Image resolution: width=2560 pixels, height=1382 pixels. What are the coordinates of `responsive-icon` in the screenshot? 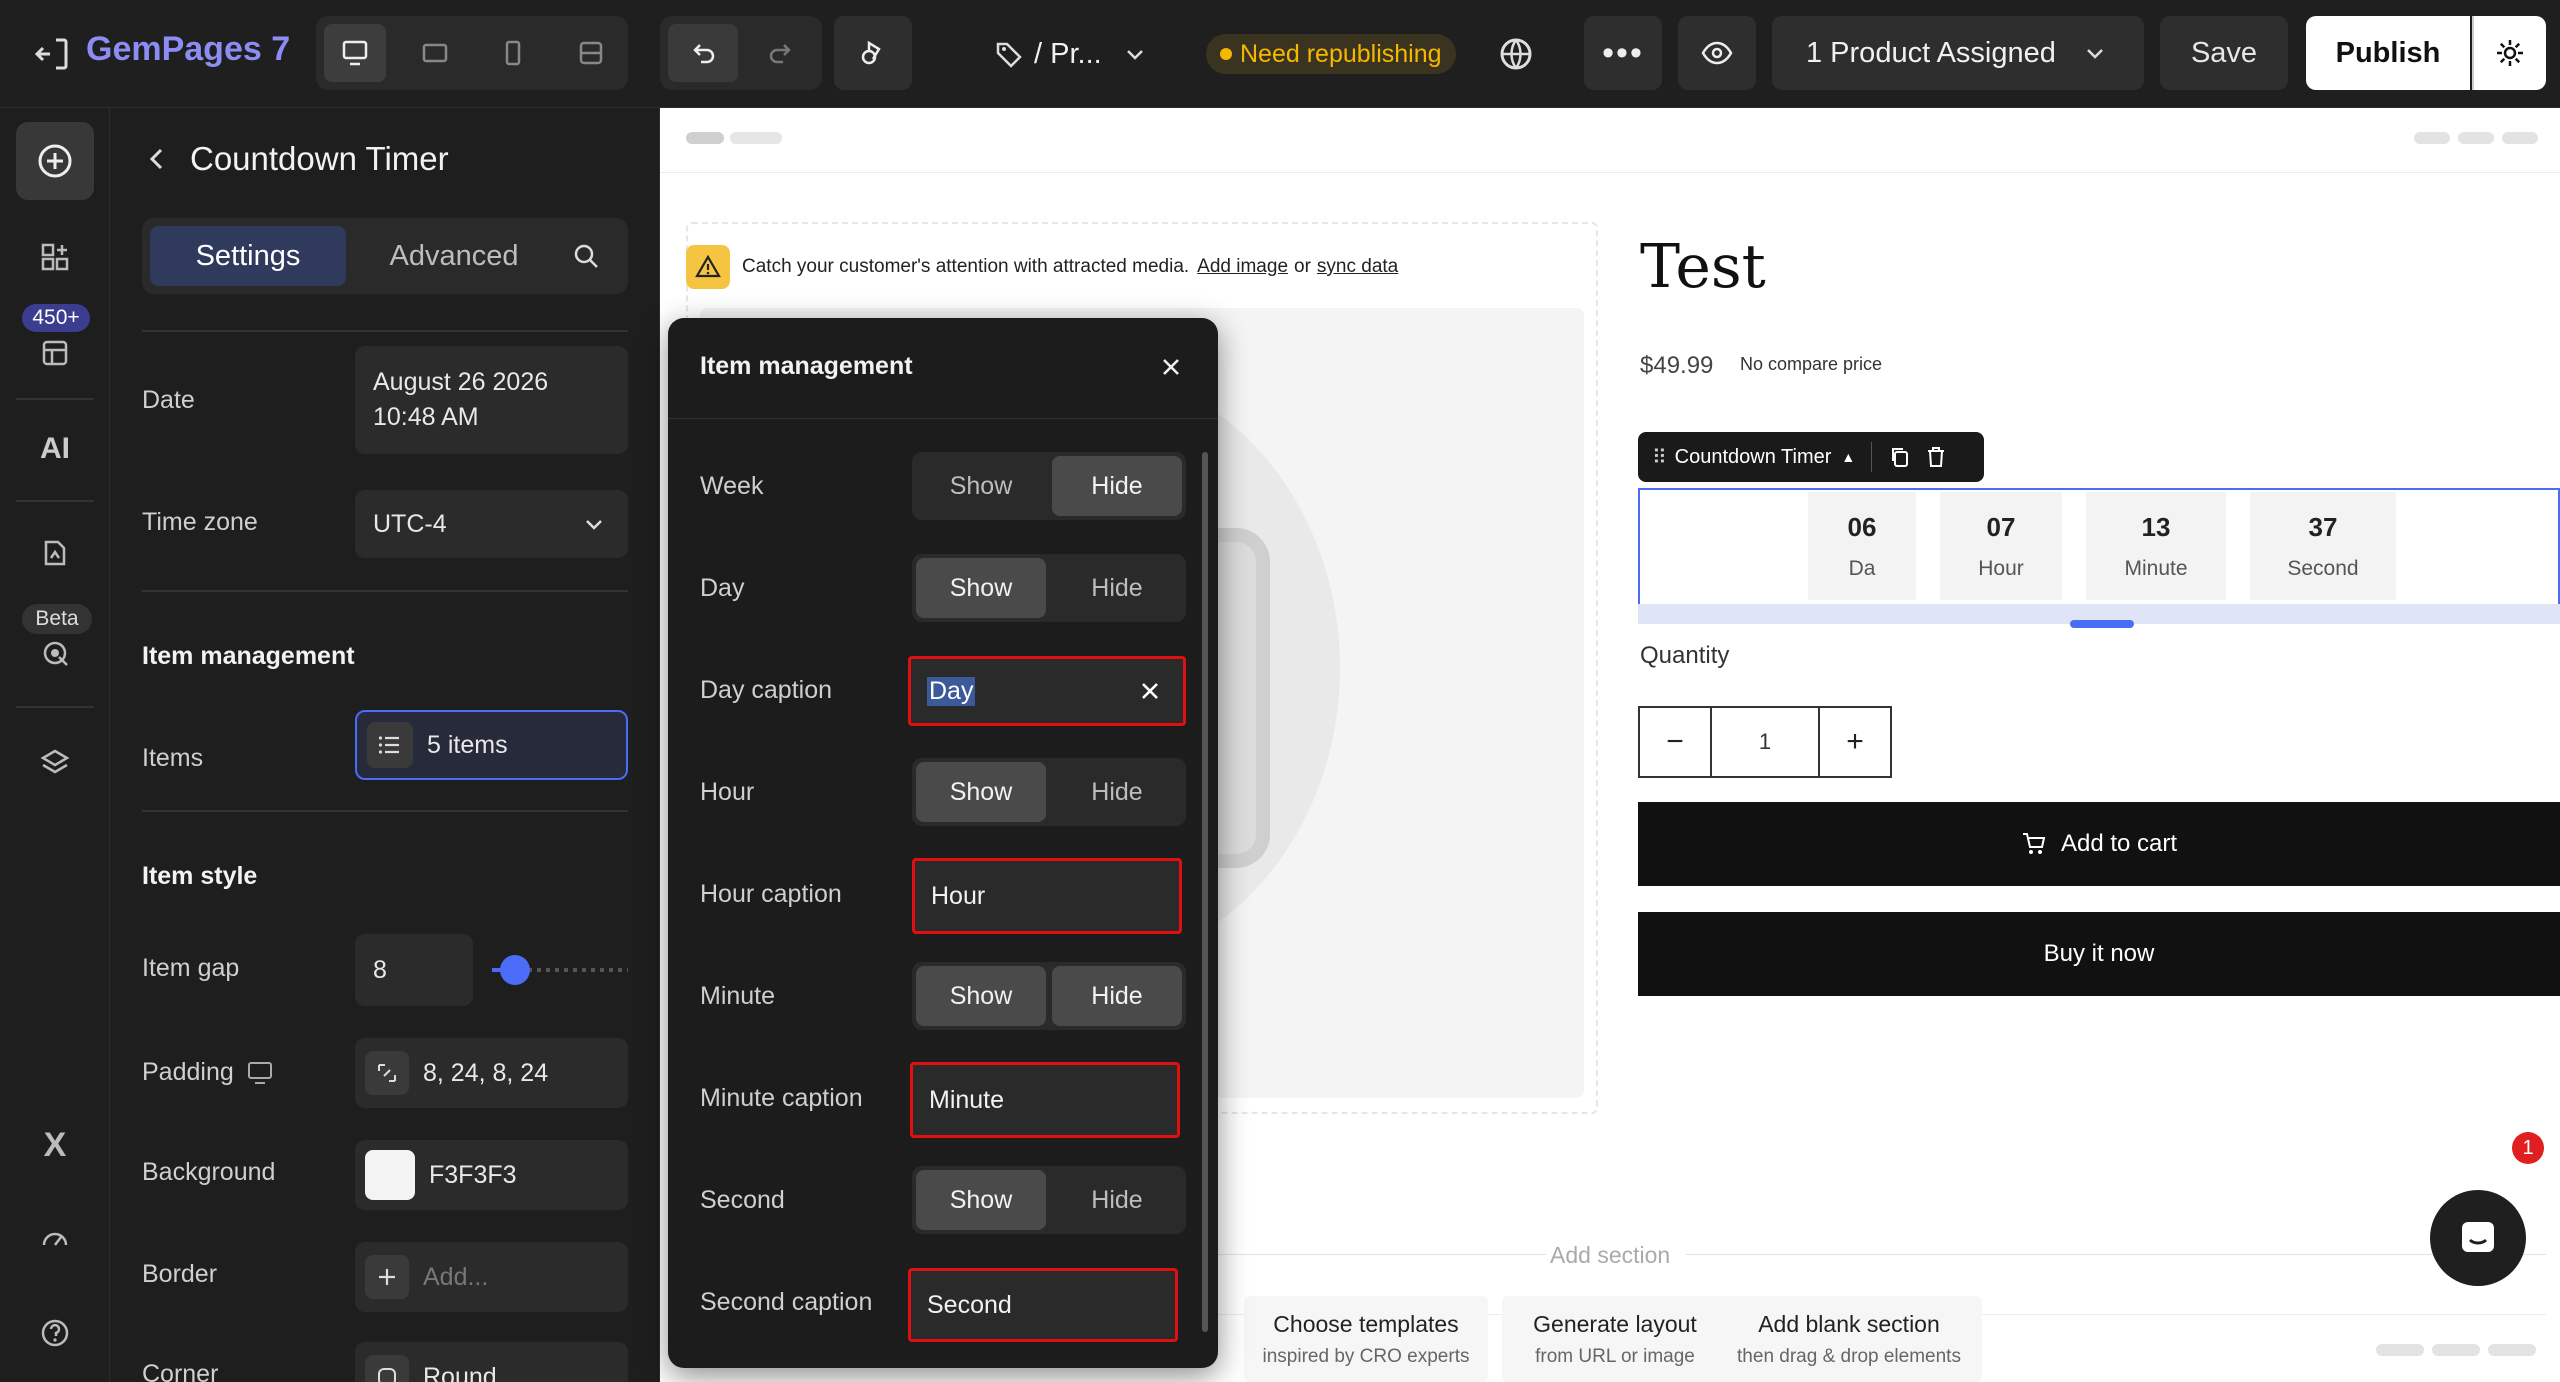 It's located at (591, 53).